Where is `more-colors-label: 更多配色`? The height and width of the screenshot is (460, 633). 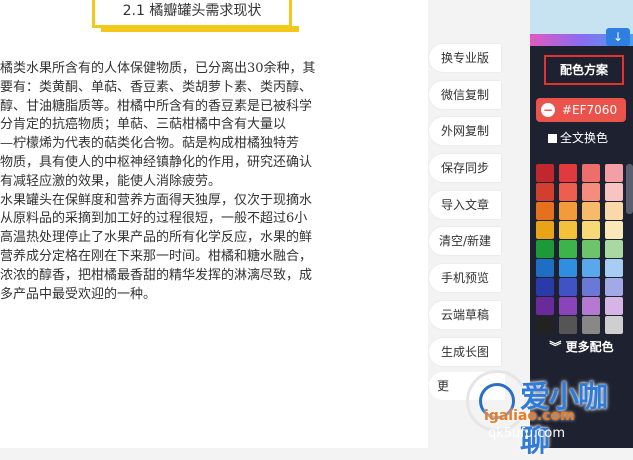
more-colors-label: 更多配色 is located at coordinates (589, 347).